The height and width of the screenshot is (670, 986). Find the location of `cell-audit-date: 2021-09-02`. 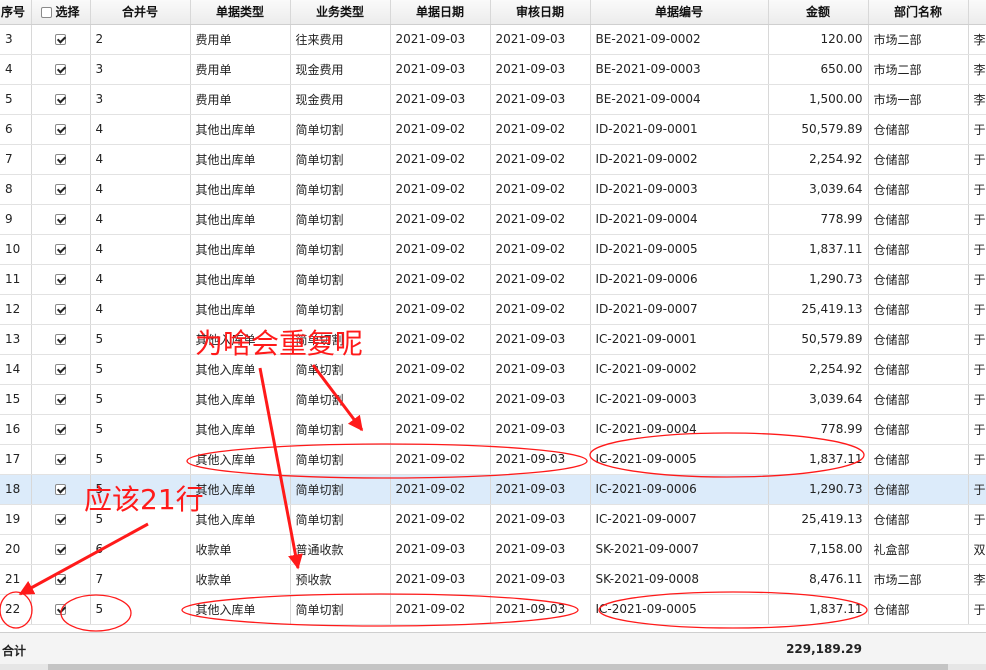

cell-audit-date: 2021-09-02 is located at coordinates (540, 219).